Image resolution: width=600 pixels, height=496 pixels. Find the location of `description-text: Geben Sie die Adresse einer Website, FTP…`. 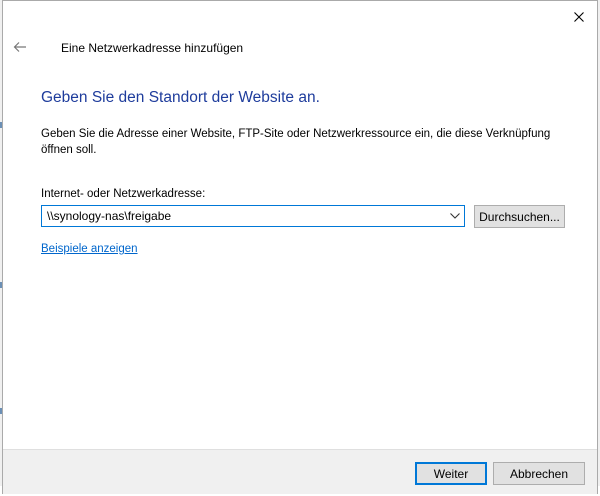

description-text: Geben Sie die Adresse einer Website, FTP… is located at coordinates (296, 142).